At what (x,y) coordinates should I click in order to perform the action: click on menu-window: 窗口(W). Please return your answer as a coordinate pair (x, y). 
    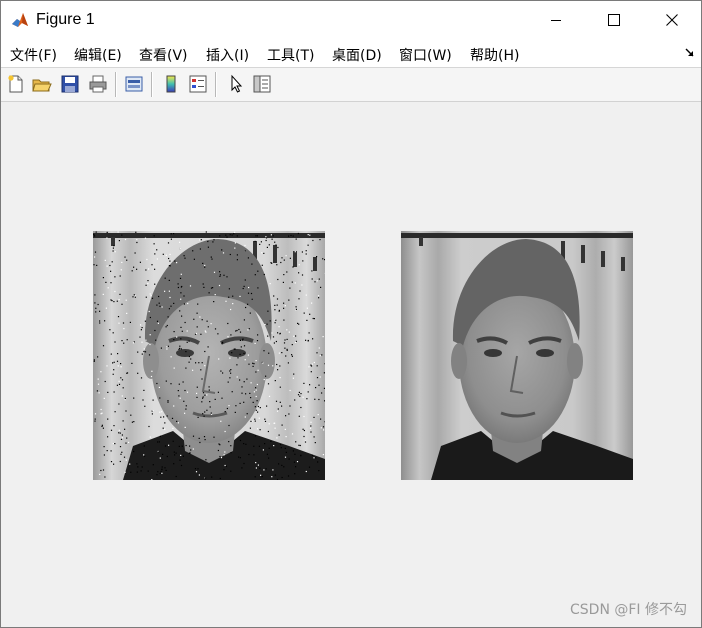
    Looking at the image, I should click on (425, 55).